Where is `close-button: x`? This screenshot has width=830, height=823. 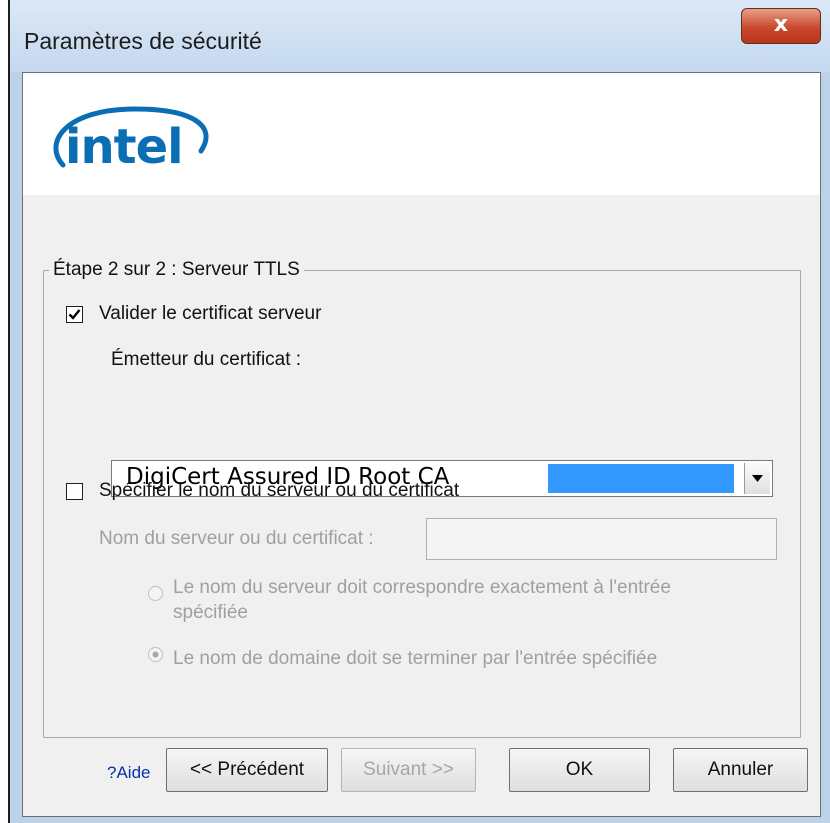
close-button: x is located at coordinates (781, 26).